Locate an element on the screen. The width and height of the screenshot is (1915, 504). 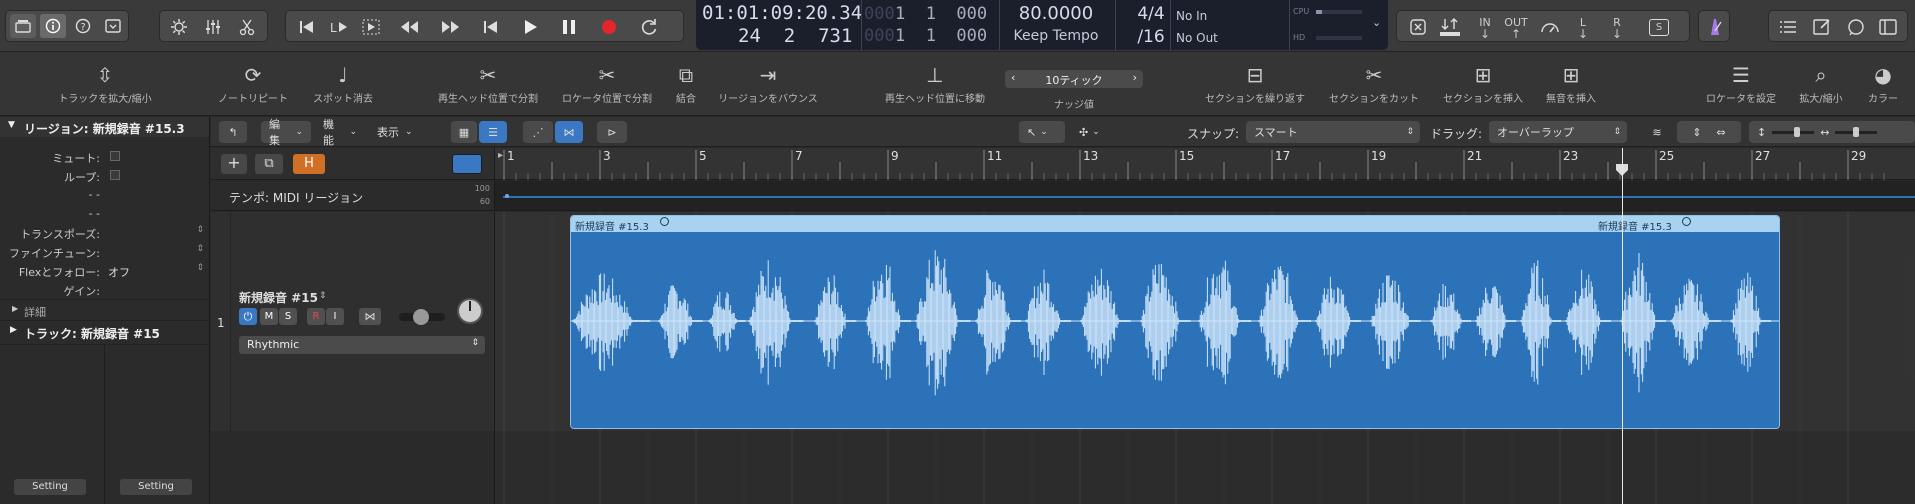
replace-icon is located at coordinates (1418, 27).